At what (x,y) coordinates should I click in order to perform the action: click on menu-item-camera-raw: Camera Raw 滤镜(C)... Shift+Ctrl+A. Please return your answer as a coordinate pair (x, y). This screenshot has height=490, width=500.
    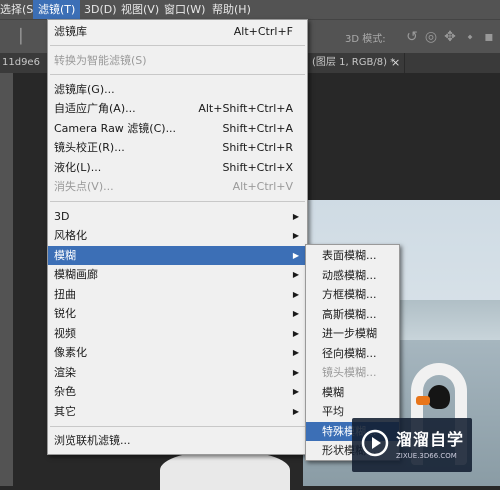
    Looking at the image, I should click on (177, 128).